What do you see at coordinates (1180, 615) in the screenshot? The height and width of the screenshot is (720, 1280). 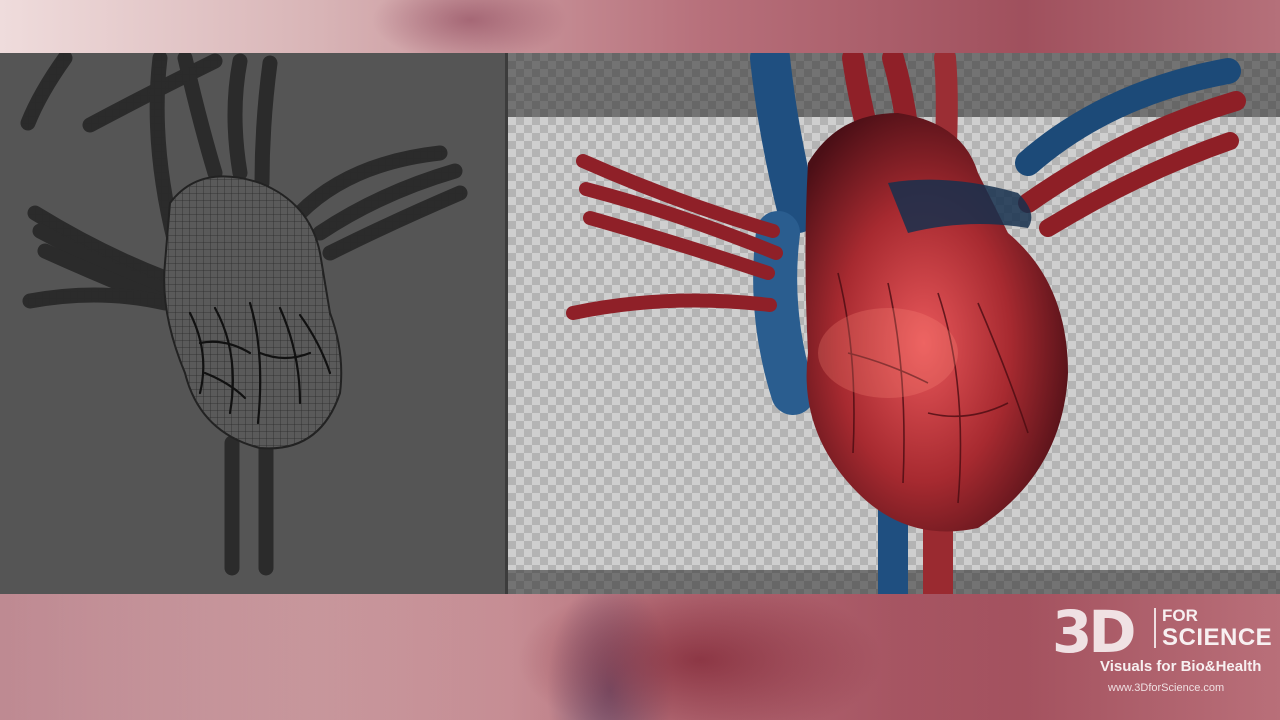 I see `logo-for-text: FOR` at bounding box center [1180, 615].